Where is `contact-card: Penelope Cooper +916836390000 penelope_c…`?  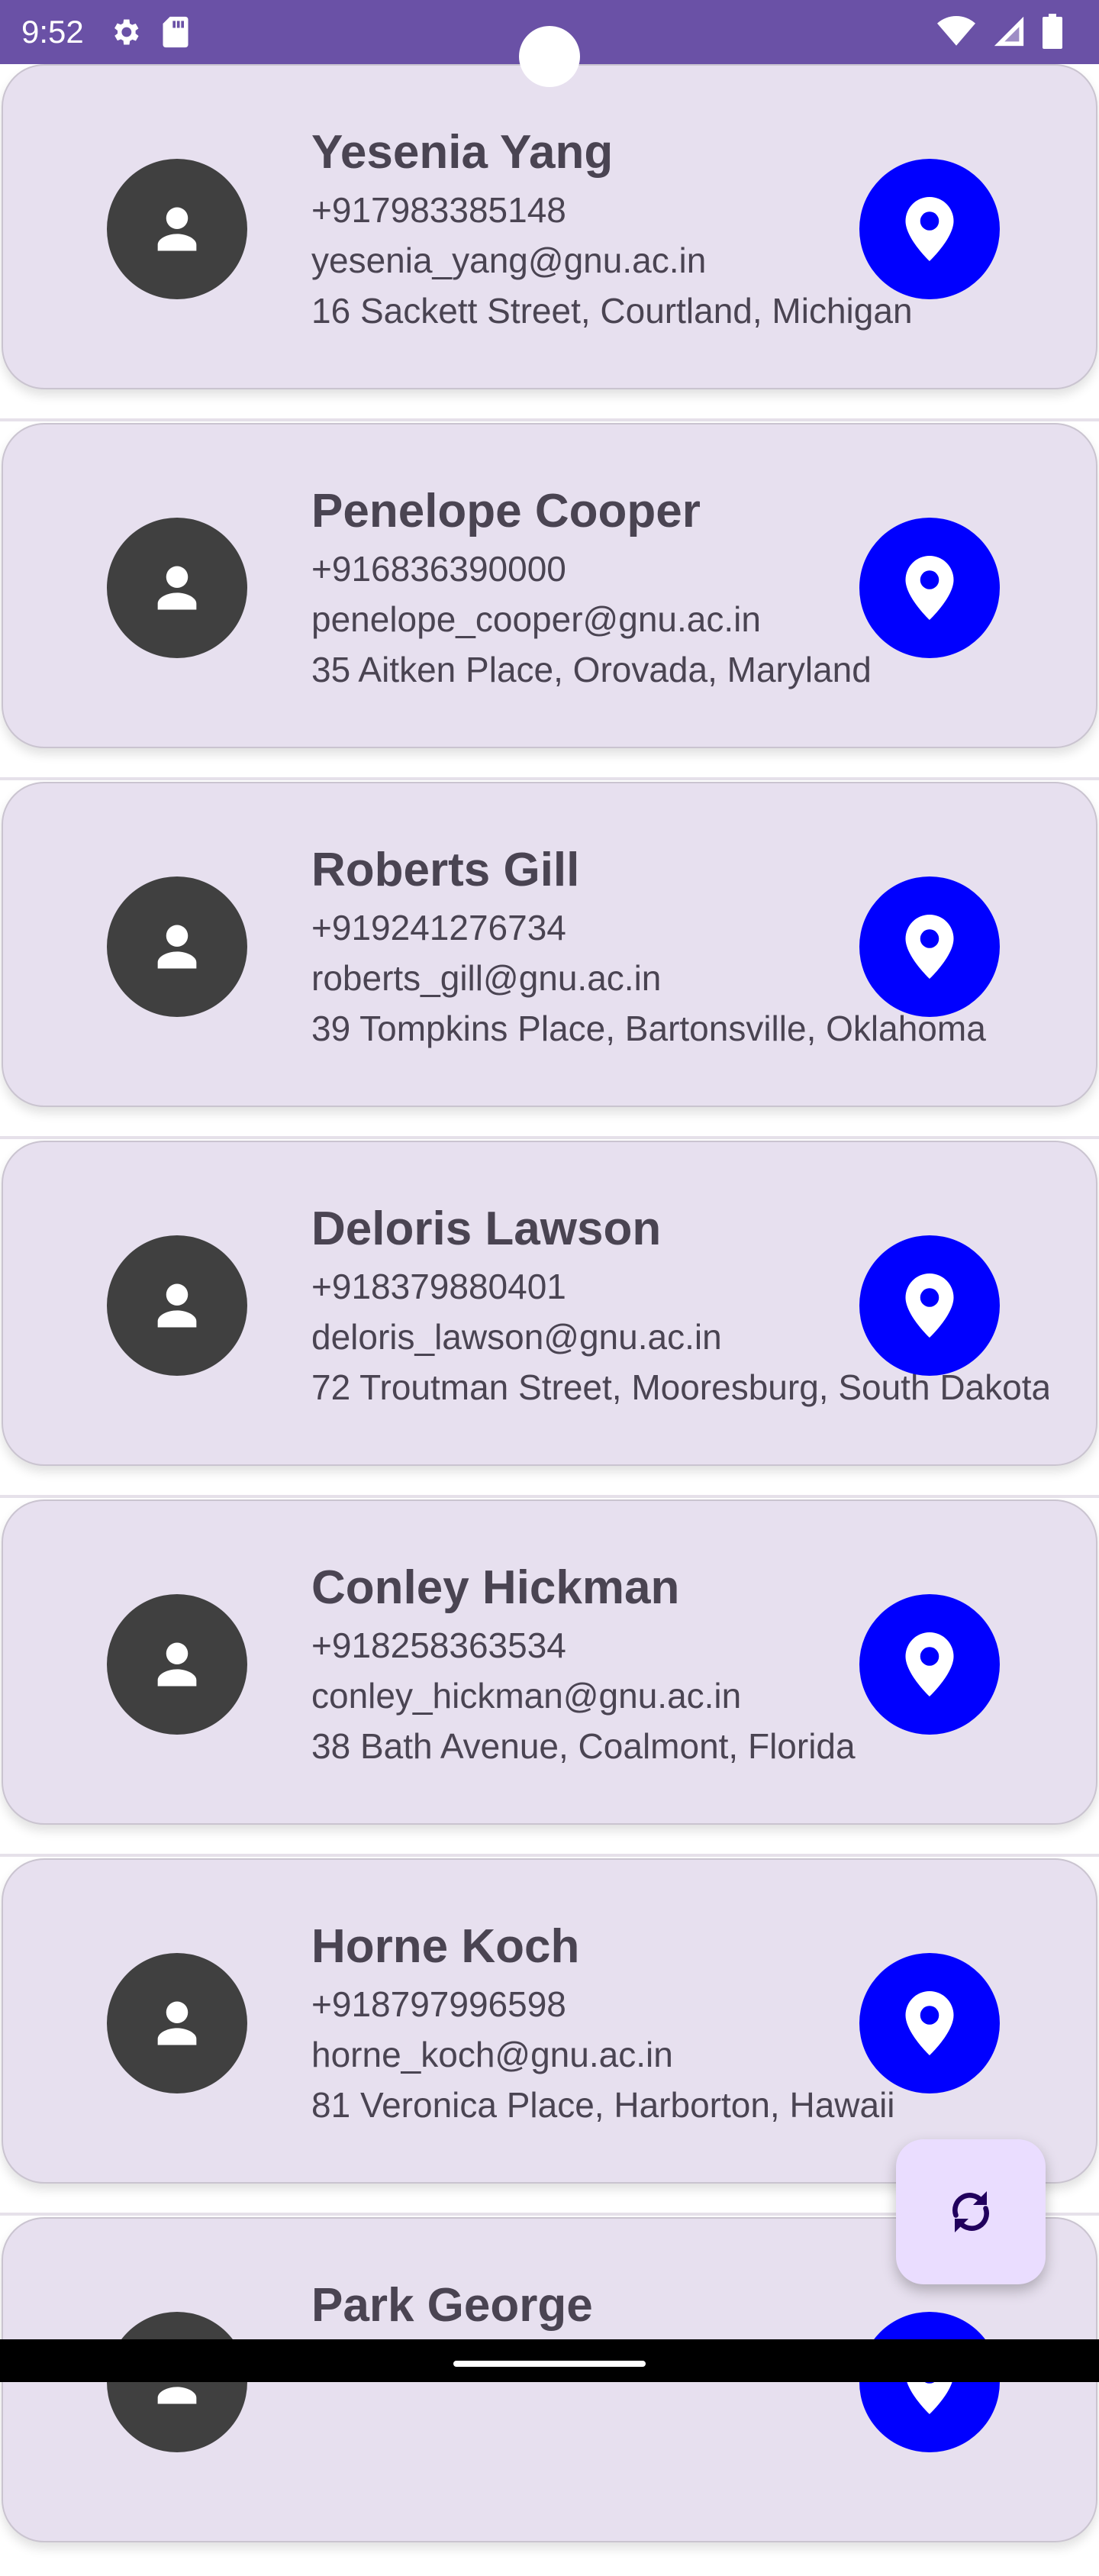
contact-card: Penelope Cooper +916836390000 penelope_c… is located at coordinates (549, 585).